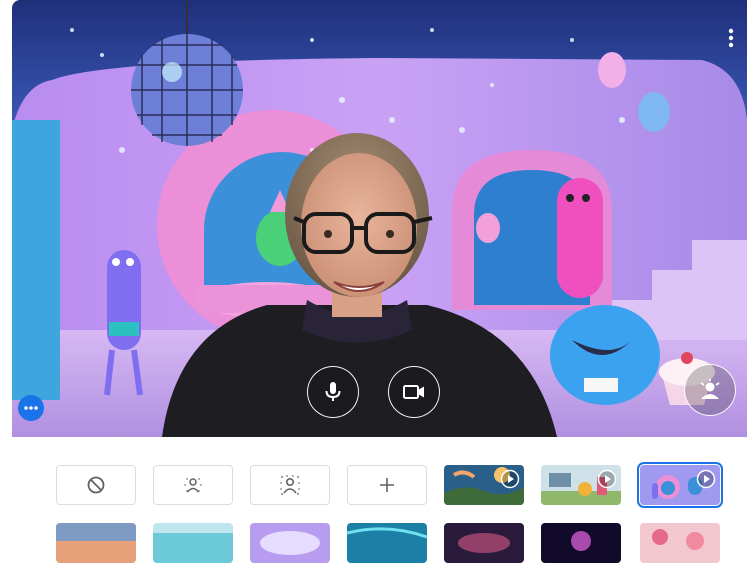  I want to click on no-effect-icon, so click(96, 485).